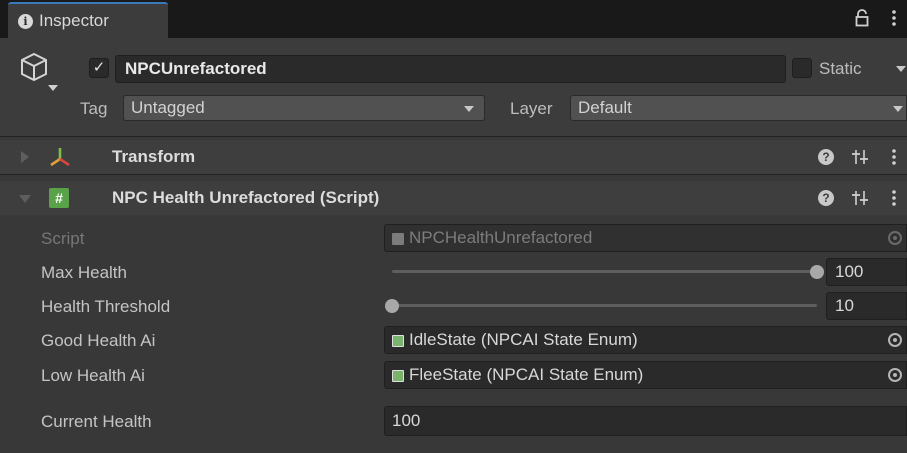  Describe the element at coordinates (93, 375) in the screenshot. I see `low-health-ai-label: Low Health Ai` at that location.